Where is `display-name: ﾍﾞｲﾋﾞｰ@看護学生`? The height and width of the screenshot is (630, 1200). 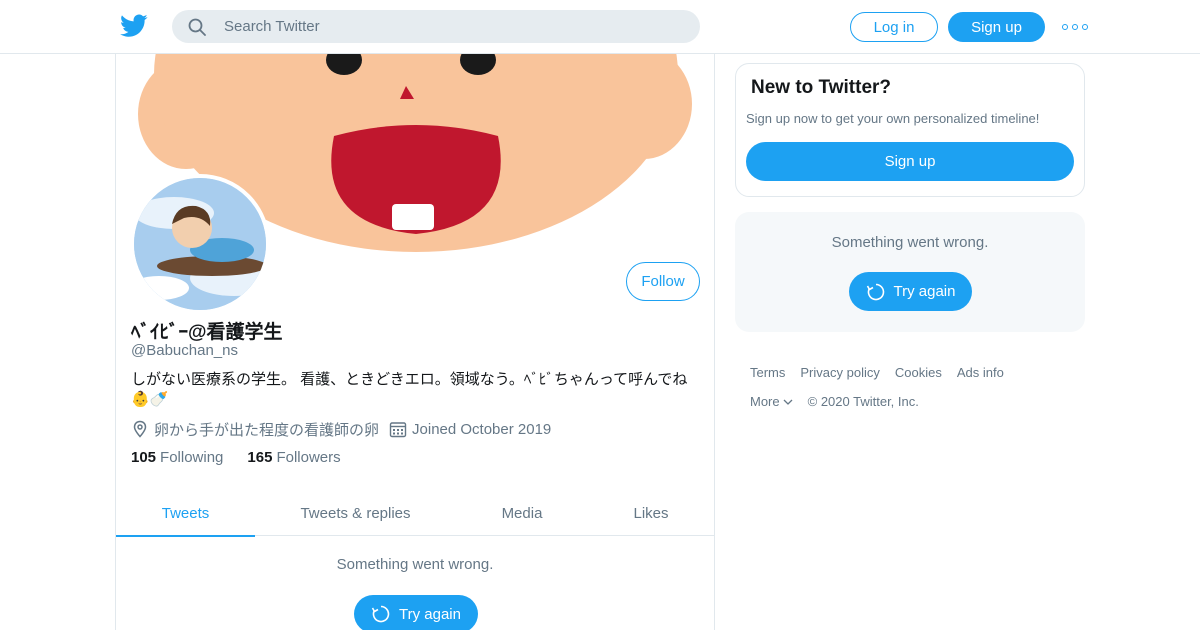 display-name: ﾍﾞｲﾋﾞｰ@看護学生 is located at coordinates (207, 332).